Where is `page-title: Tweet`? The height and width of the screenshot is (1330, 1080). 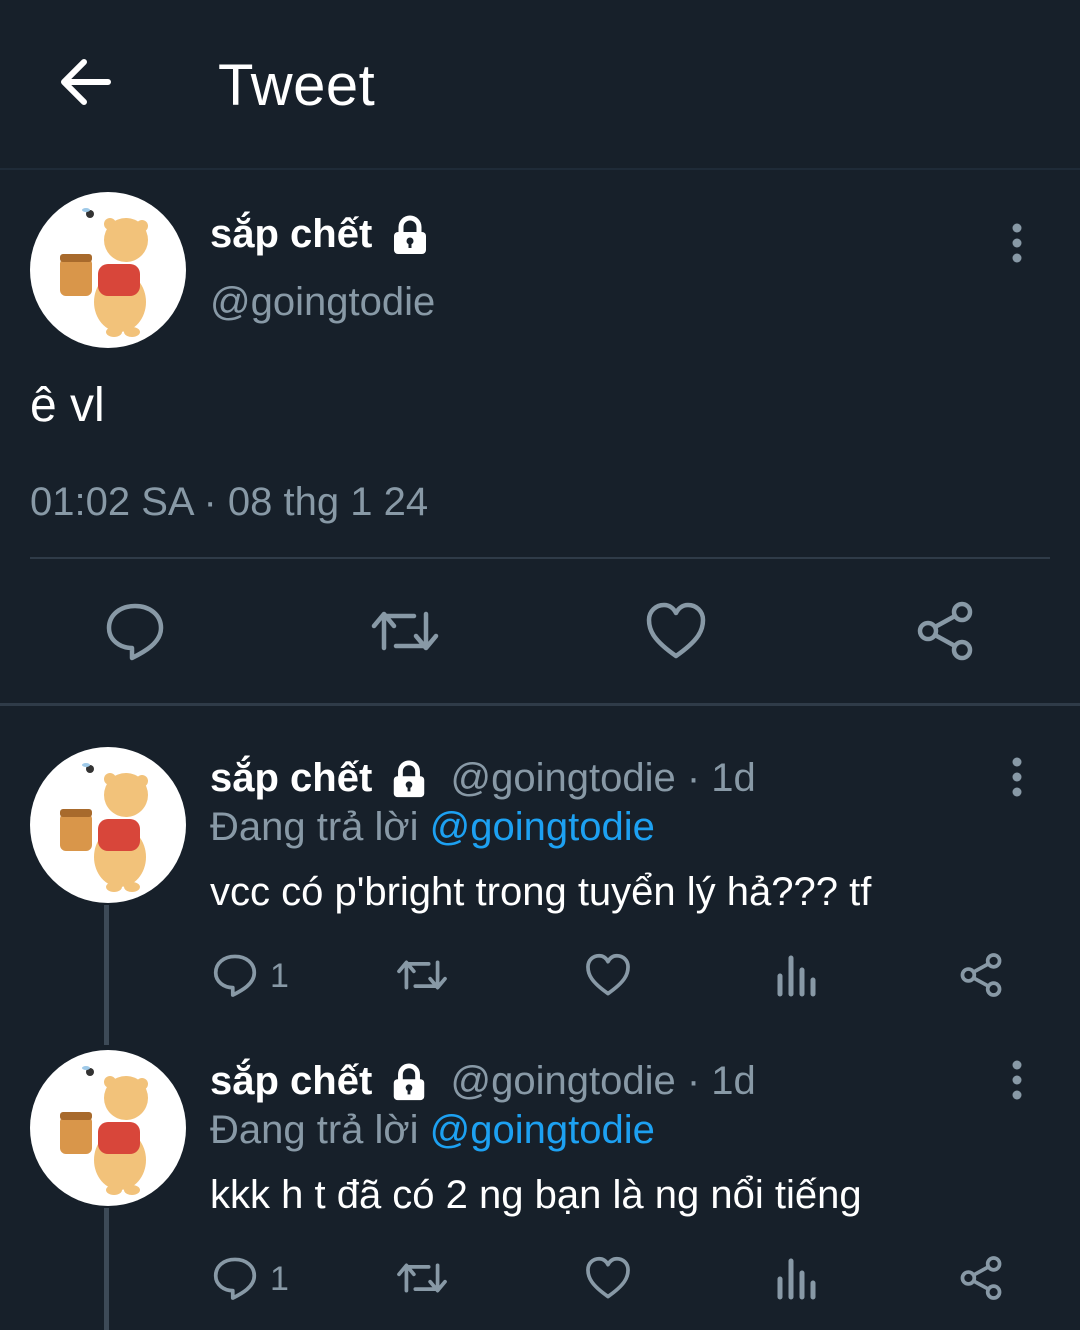
page-title: Tweet is located at coordinates (297, 85).